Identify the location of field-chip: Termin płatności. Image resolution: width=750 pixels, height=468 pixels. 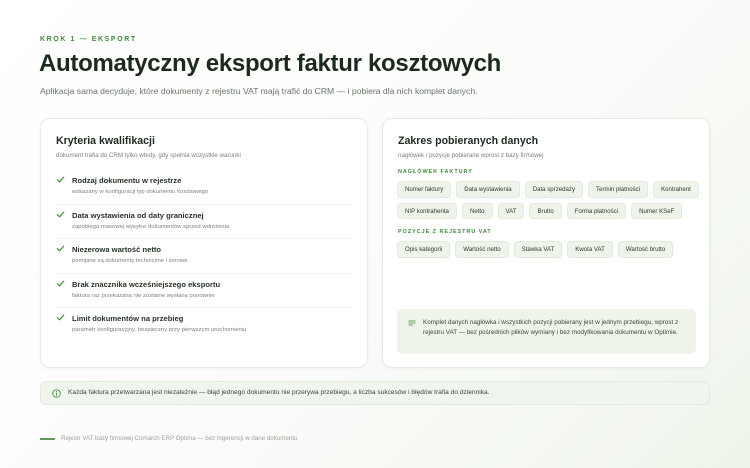
(618, 189).